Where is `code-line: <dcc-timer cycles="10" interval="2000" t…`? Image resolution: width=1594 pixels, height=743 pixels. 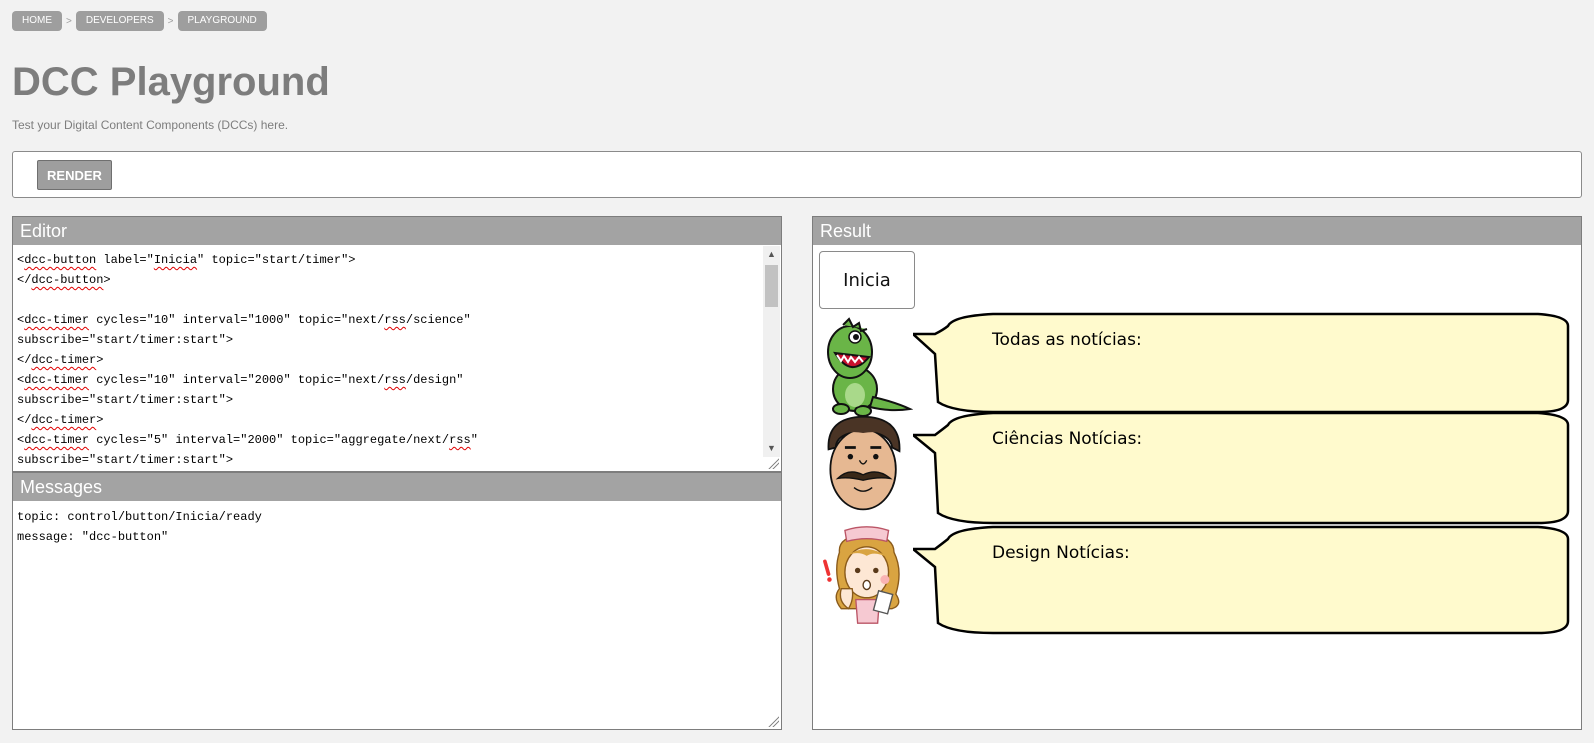
code-line: <dcc-timer cycles="10" interval="2000" t… is located at coordinates (240, 380).